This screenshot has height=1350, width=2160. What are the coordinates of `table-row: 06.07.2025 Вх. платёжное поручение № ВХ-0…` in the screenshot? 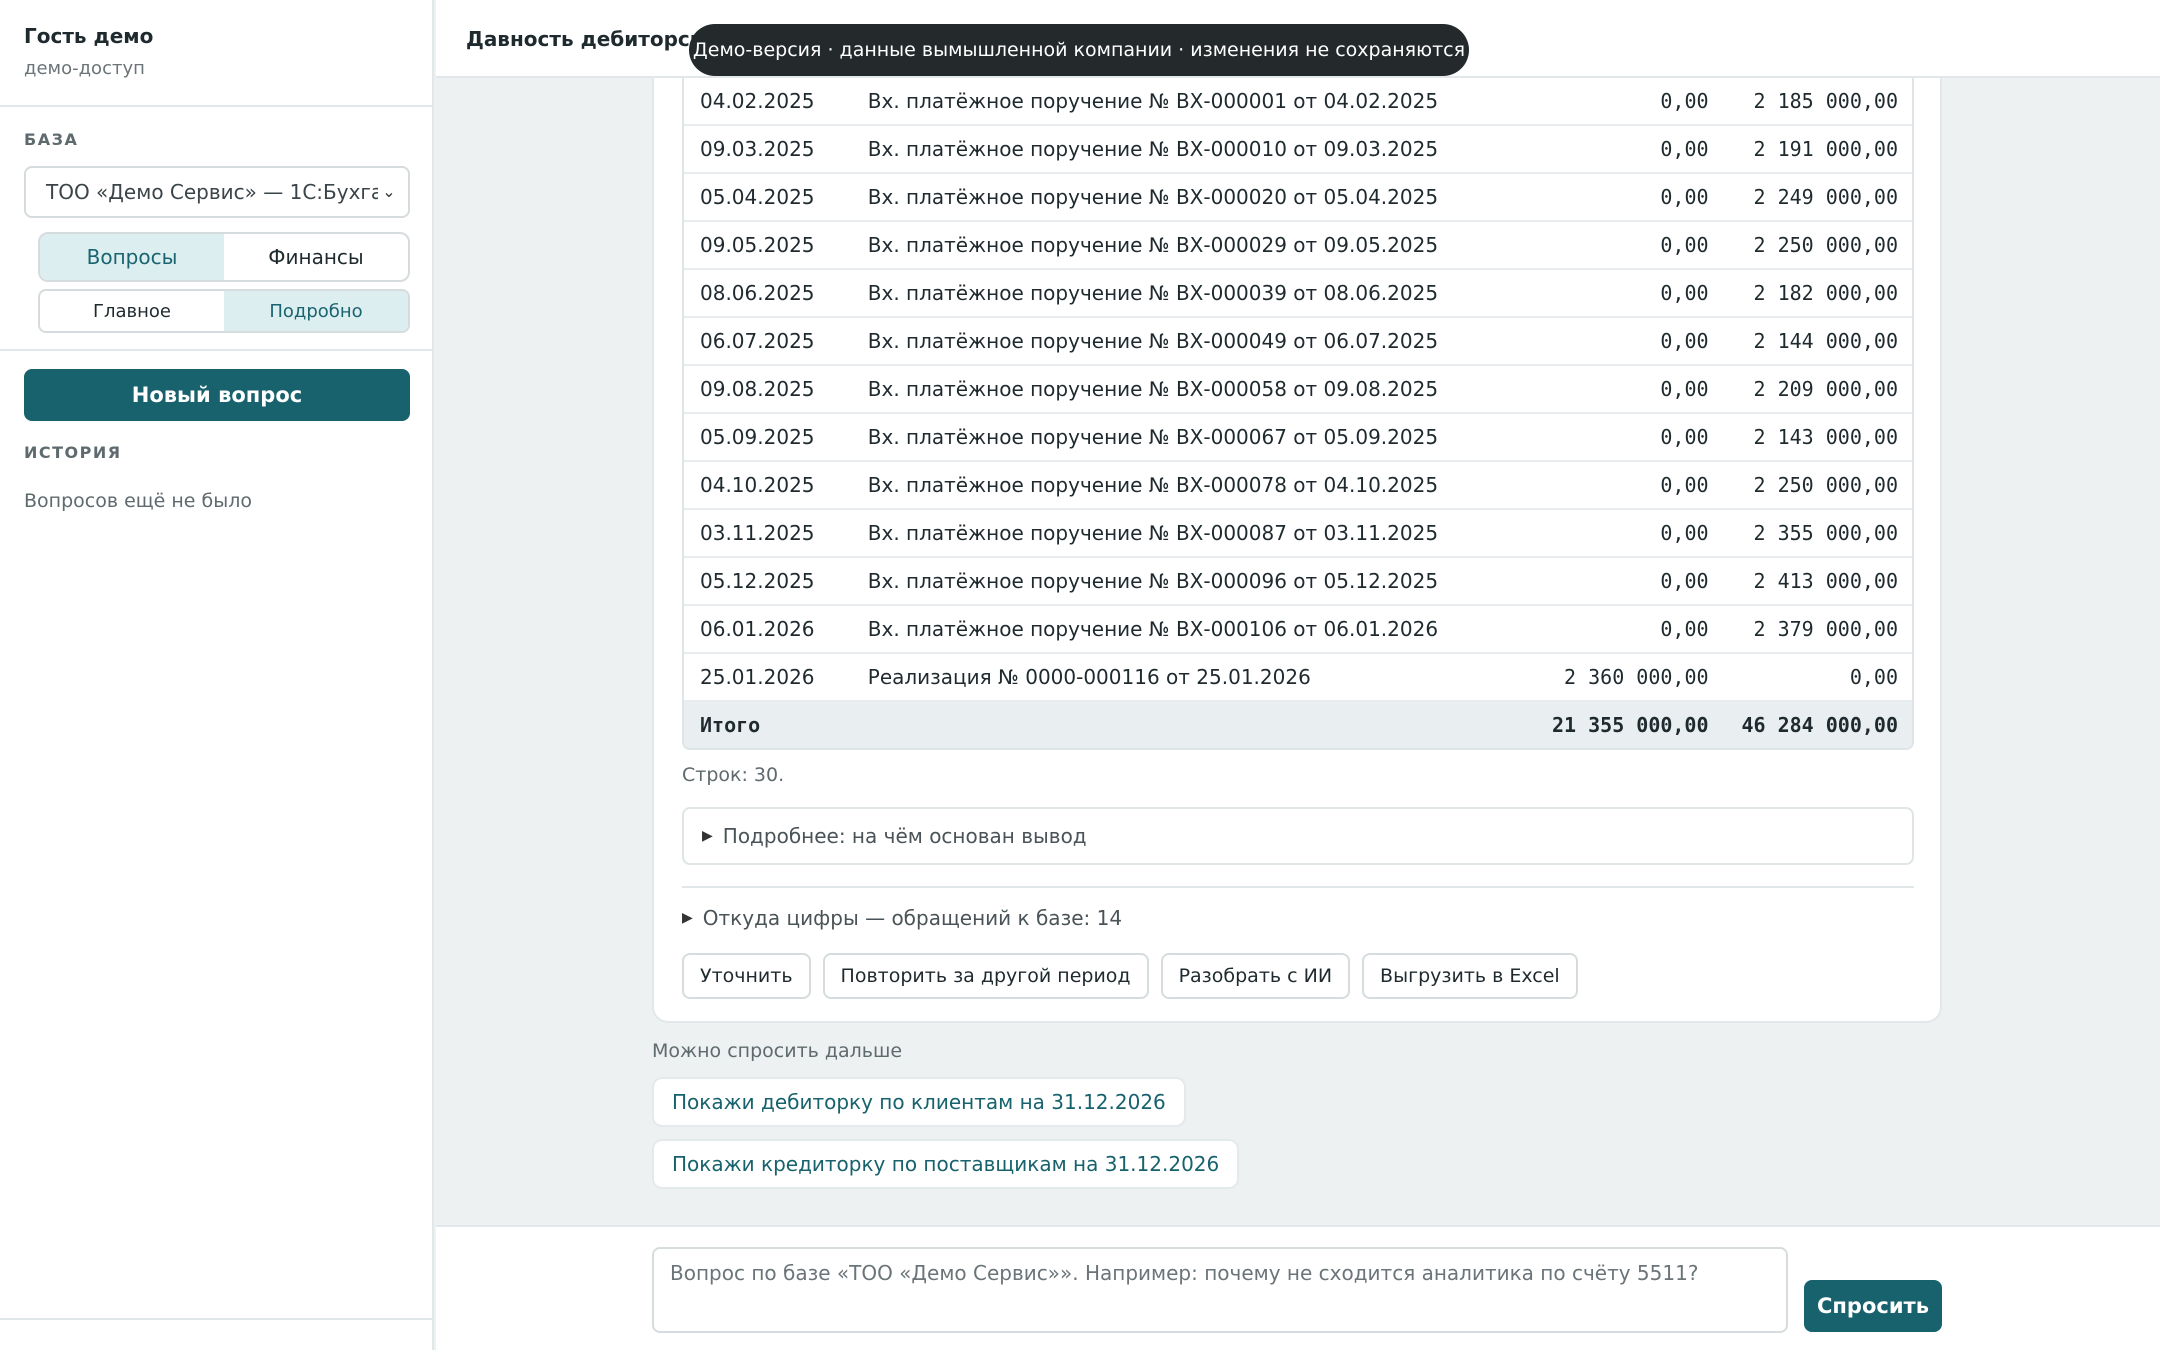 It's located at (1298, 342).